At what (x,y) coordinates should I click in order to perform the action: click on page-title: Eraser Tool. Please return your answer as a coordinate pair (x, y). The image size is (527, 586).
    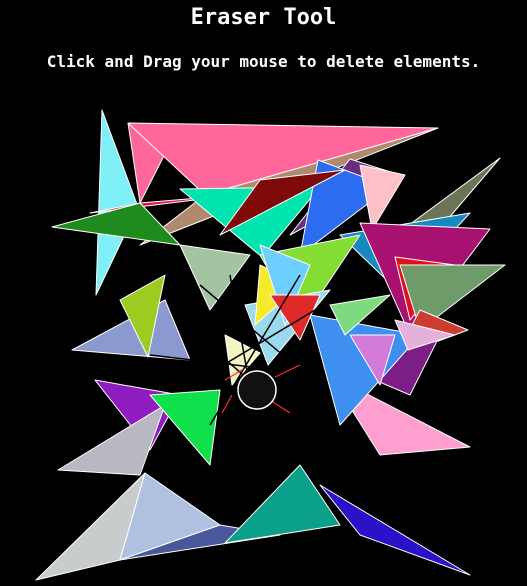
    Looking at the image, I should click on (263, 17).